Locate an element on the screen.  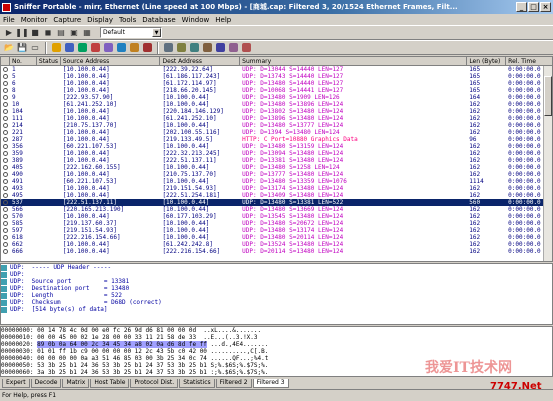
minimize-button: _ is located at coordinates (521, 7).